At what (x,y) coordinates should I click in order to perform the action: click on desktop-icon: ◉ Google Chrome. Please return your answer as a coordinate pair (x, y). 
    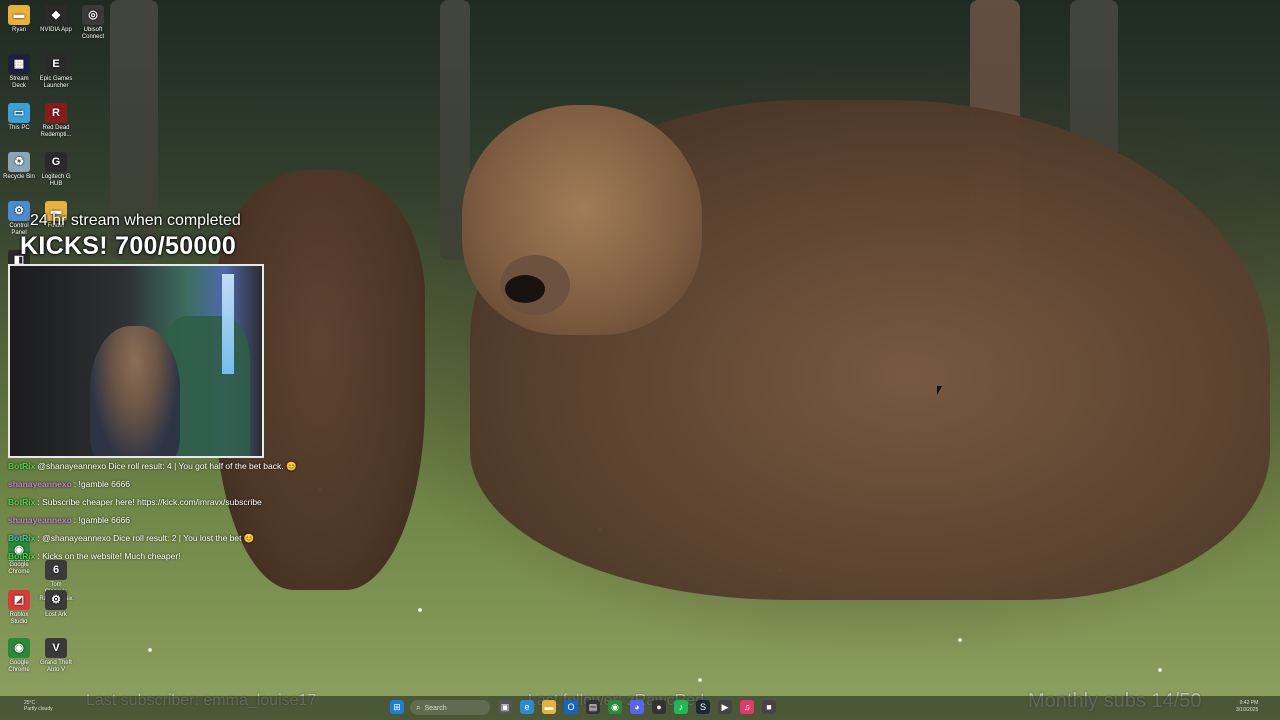
    Looking at the image, I should click on (19, 656).